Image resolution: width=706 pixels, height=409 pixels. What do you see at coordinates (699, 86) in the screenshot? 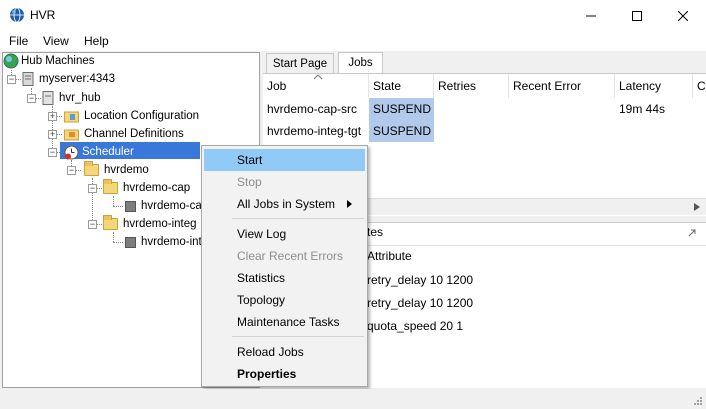
I see `column-header-truncated: C` at bounding box center [699, 86].